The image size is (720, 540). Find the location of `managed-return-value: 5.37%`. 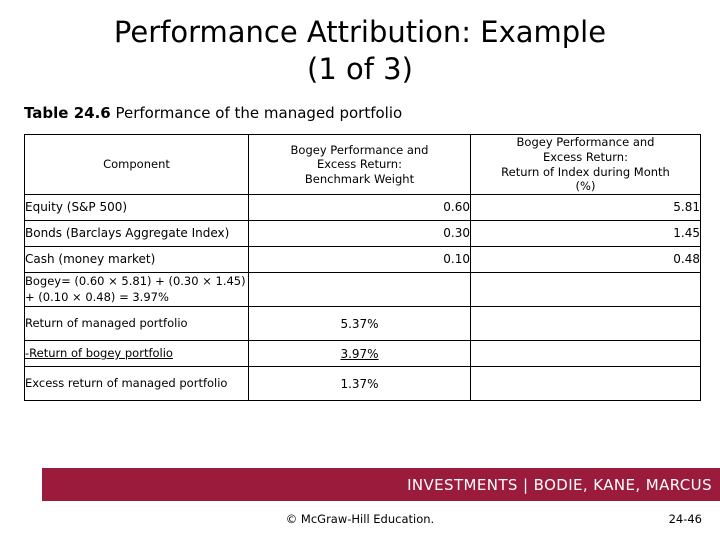

managed-return-value: 5.37% is located at coordinates (359, 324).